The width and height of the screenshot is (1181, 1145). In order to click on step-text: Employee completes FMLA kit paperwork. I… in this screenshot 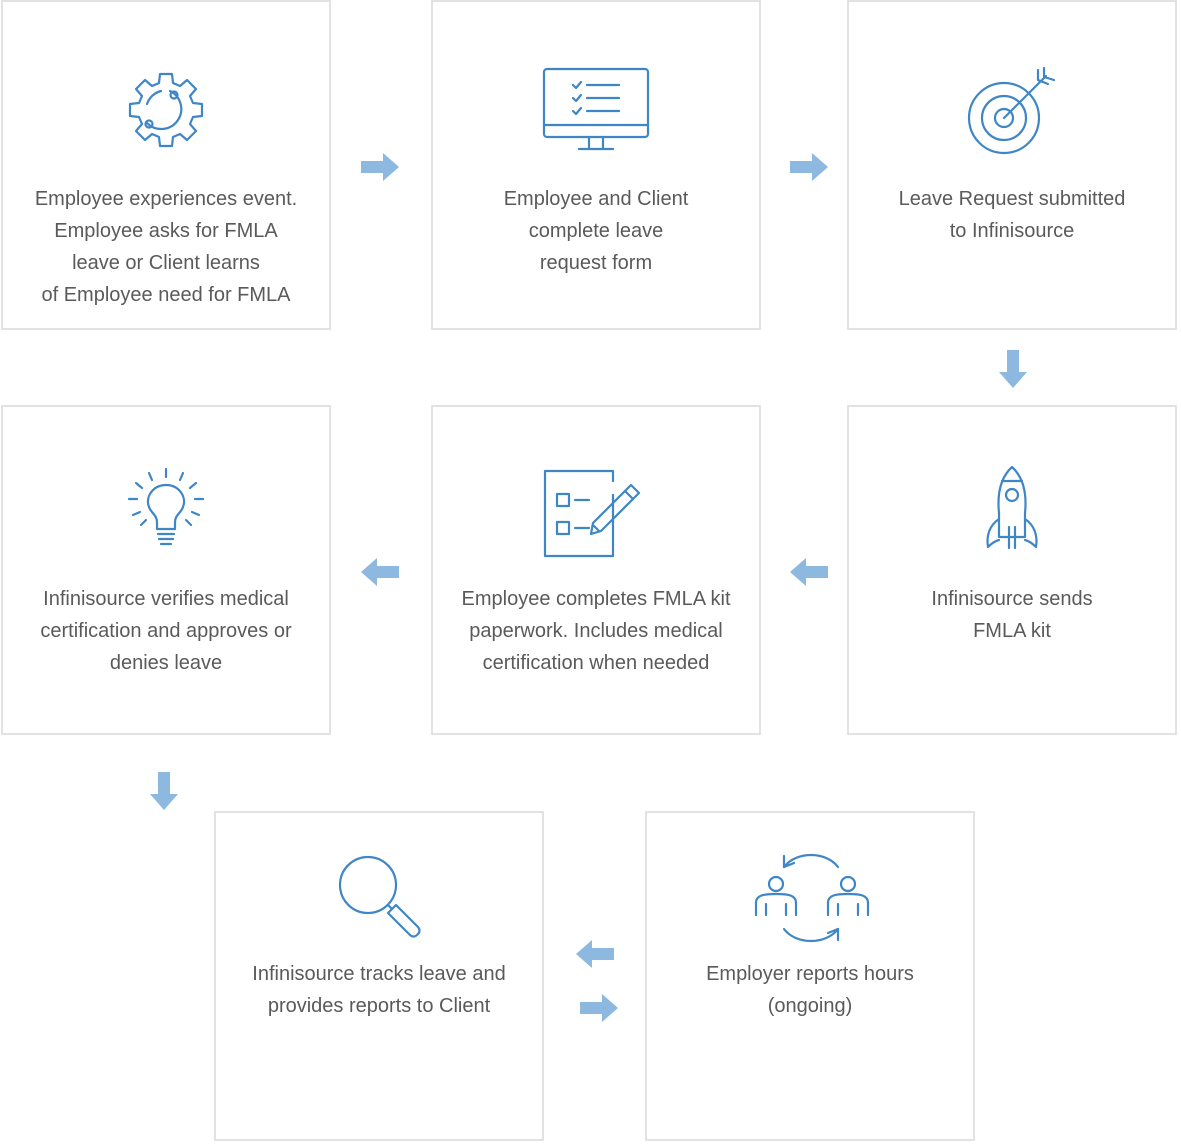, I will do `click(596, 631)`.